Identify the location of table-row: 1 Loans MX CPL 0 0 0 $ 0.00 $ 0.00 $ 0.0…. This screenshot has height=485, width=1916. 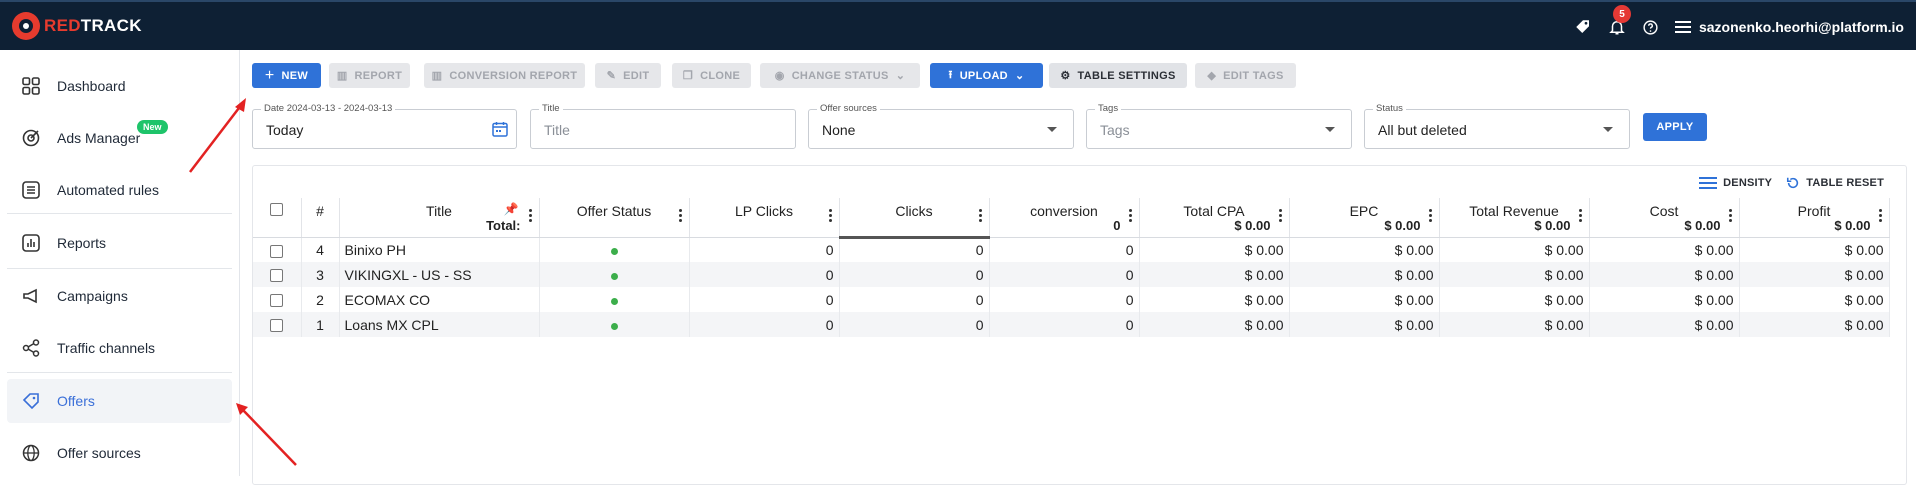
(1071, 324).